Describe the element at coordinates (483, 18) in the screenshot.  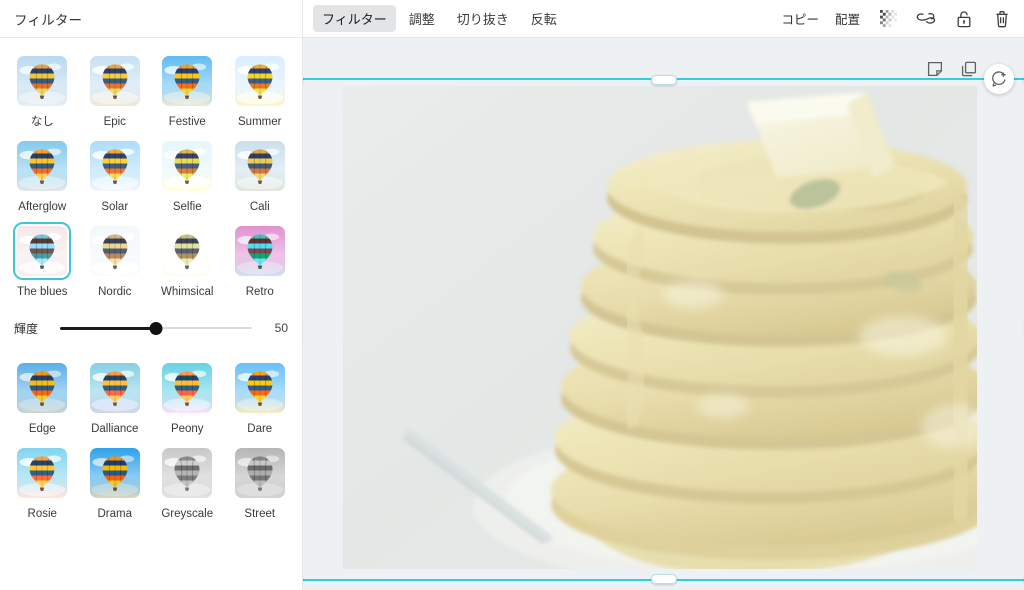
I see `tab-2: 切り抜き` at that location.